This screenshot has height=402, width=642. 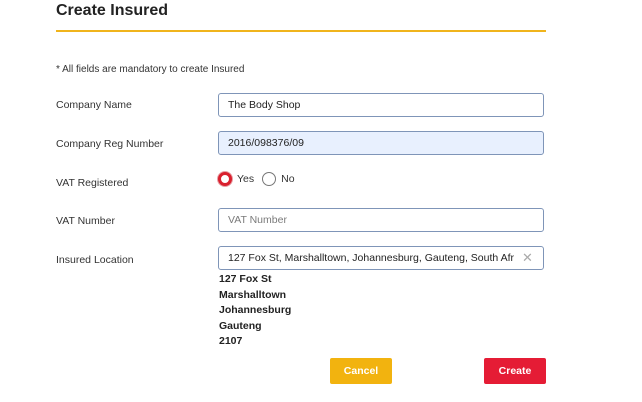 What do you see at coordinates (528, 257) in the screenshot?
I see `clear-icon: ✕` at bounding box center [528, 257].